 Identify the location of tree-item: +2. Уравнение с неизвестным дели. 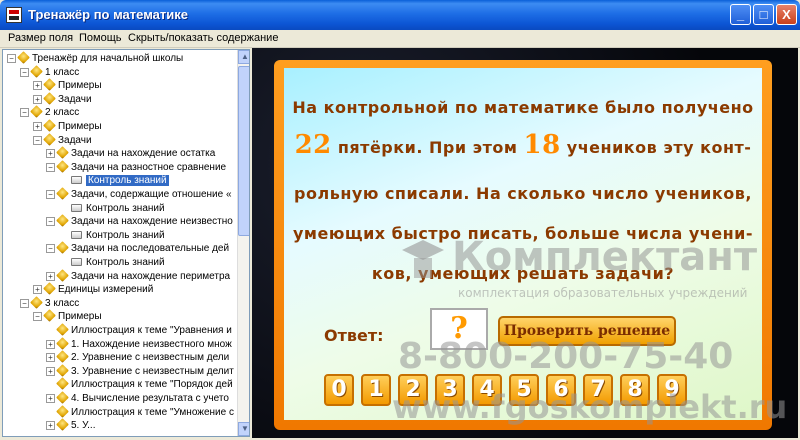
(137, 357).